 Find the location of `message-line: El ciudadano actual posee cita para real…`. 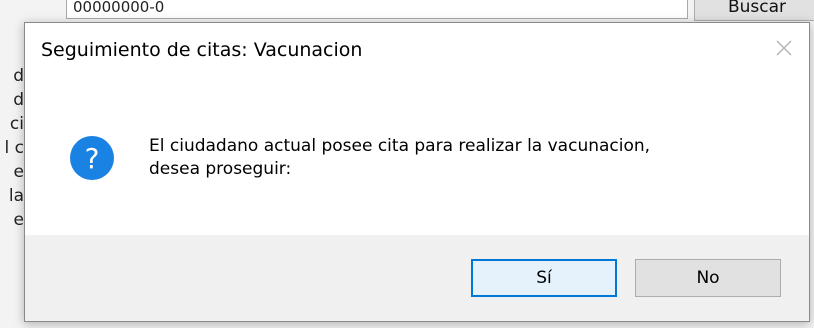

message-line: El ciudadano actual posee cita para real… is located at coordinates (400, 146).